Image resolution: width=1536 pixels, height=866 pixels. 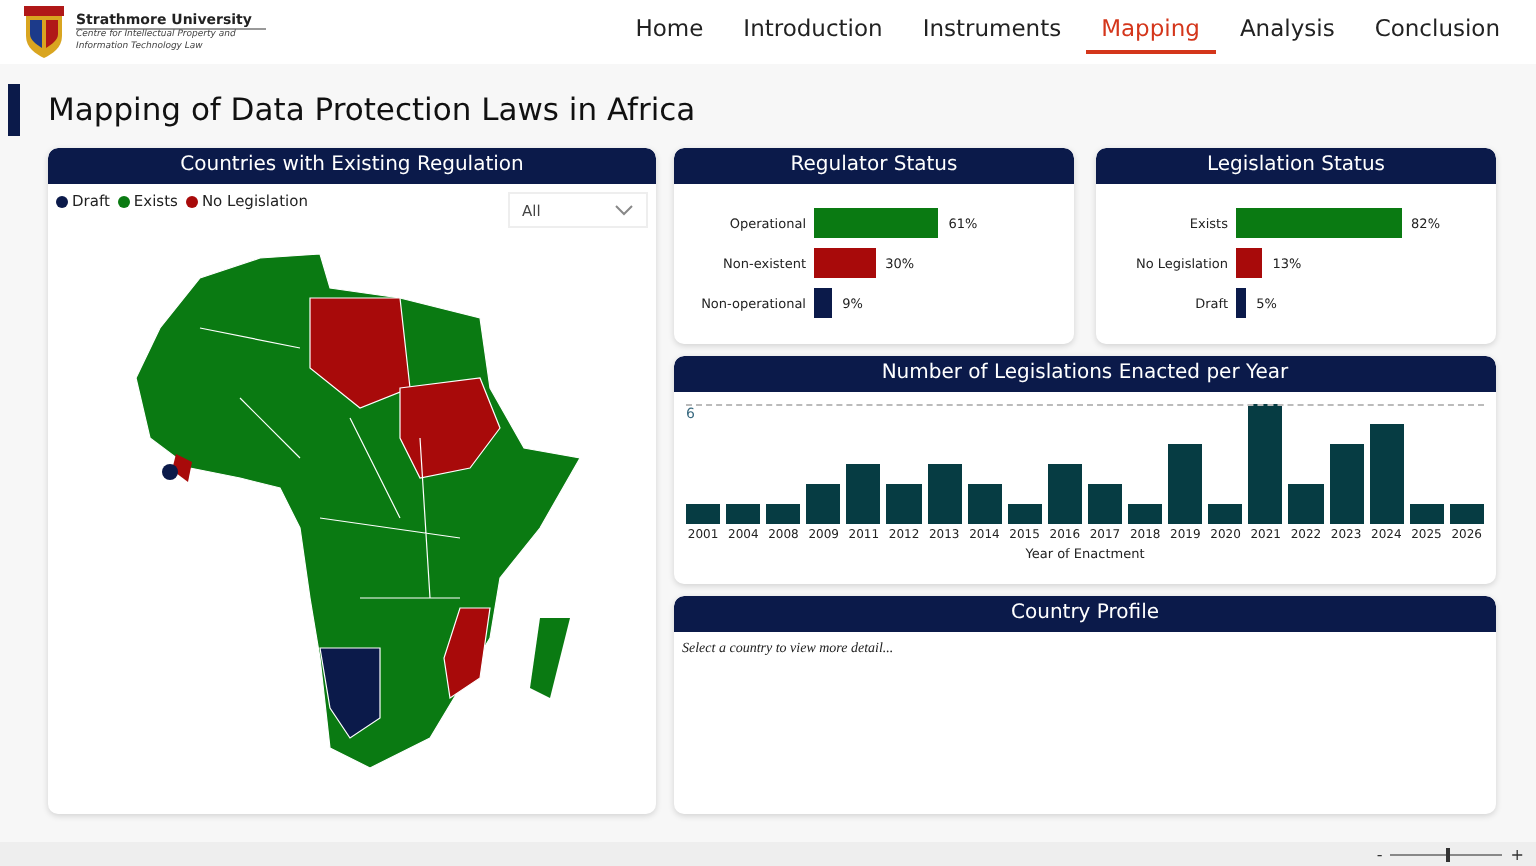 I want to click on nav-tab: Introduction, so click(x=813, y=32).